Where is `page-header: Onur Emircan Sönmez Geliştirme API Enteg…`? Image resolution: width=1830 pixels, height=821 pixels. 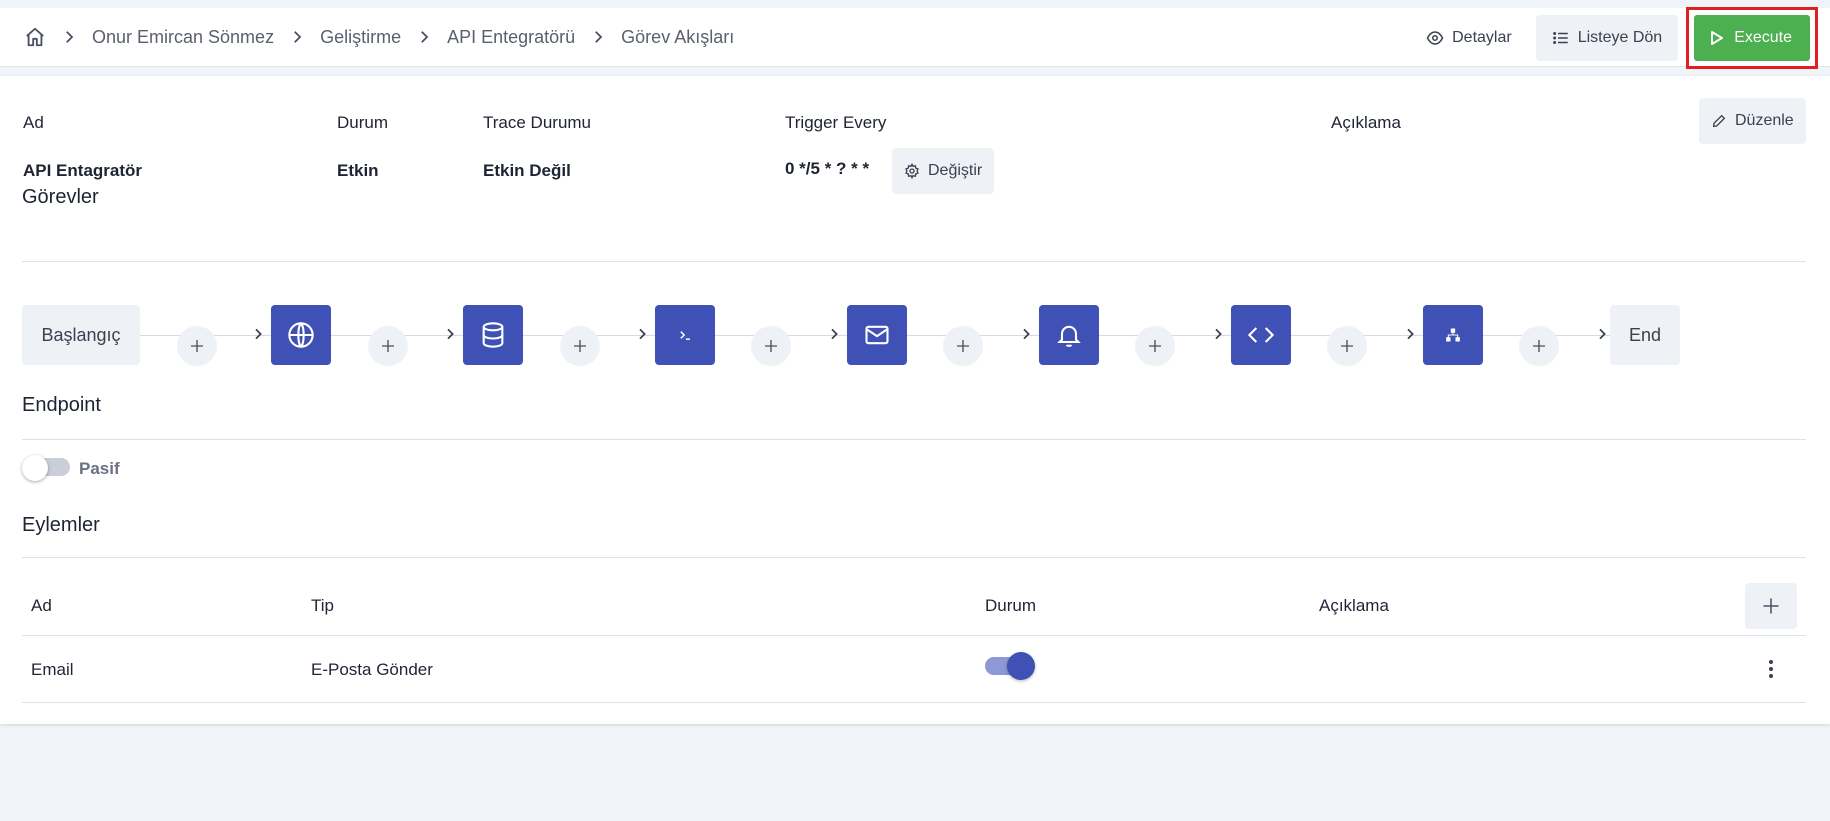 page-header: Onur Emircan Sönmez Geliştirme API Enteg… is located at coordinates (915, 37).